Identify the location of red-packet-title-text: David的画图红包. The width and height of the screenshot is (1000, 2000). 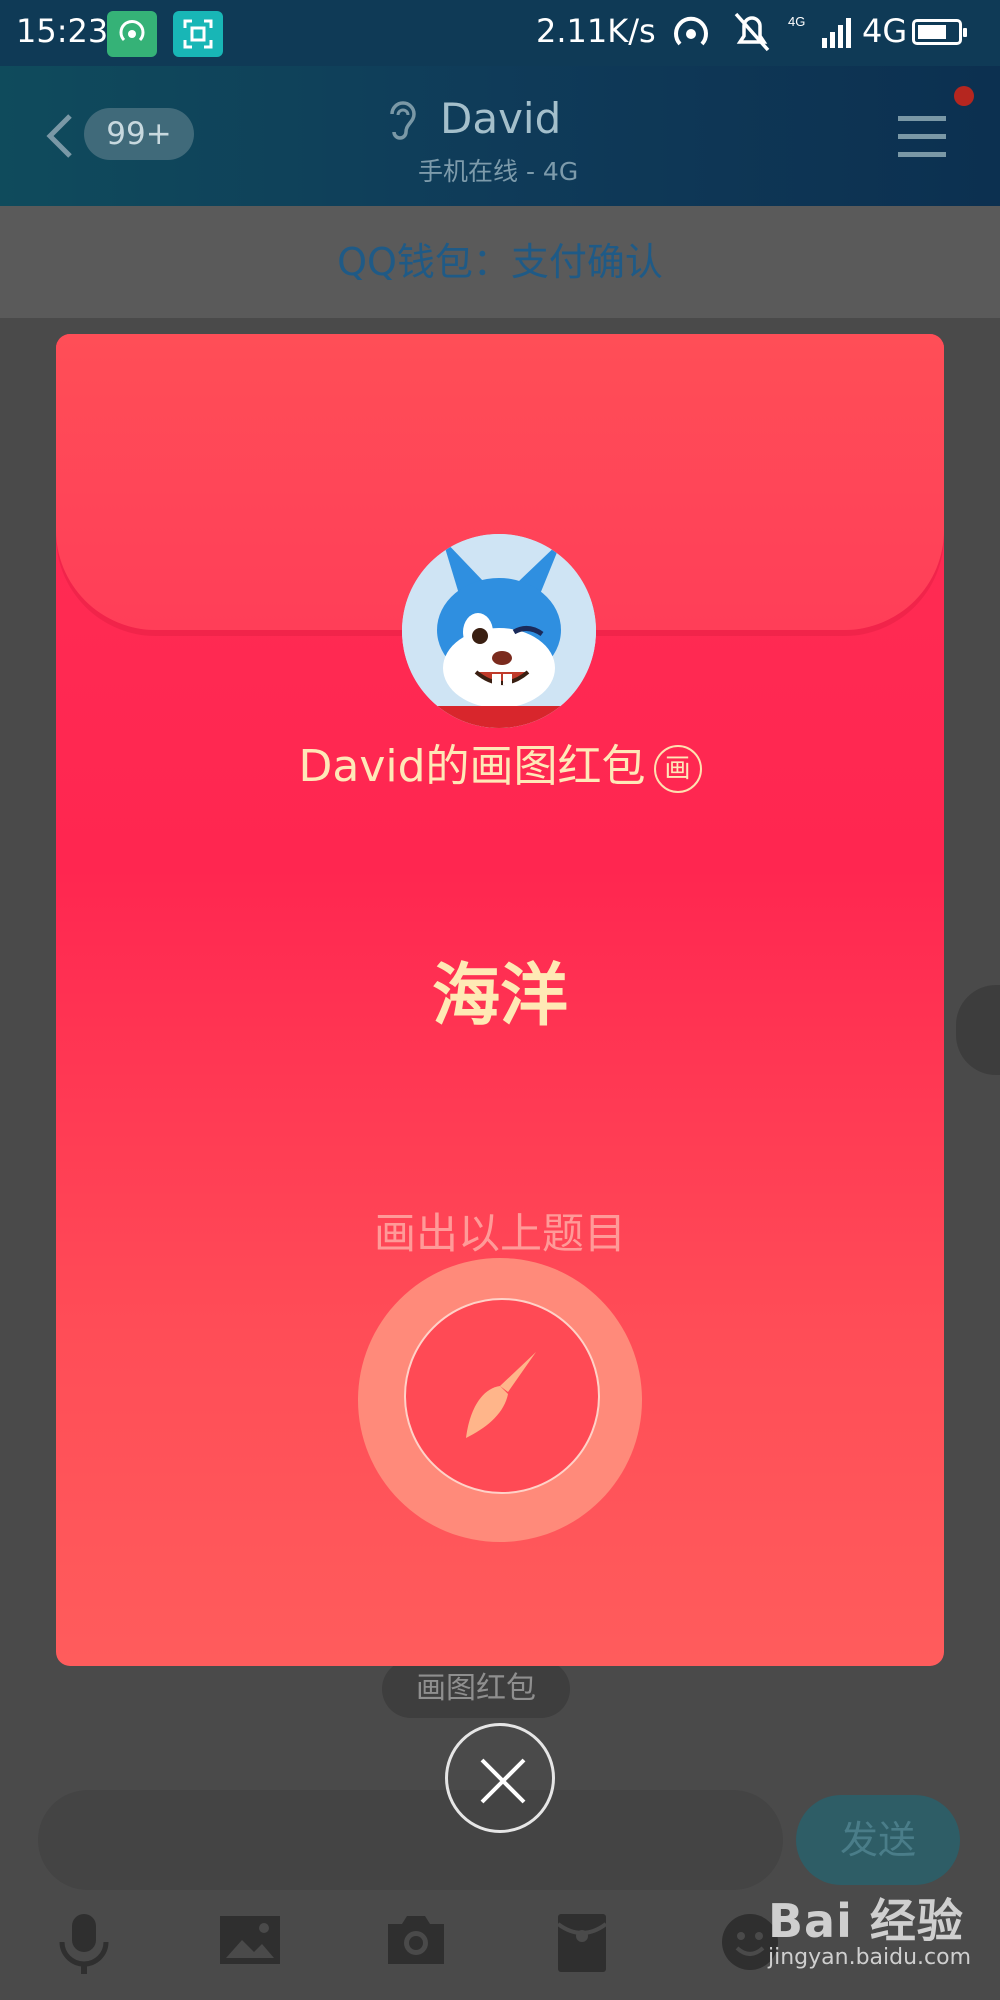
(472, 766).